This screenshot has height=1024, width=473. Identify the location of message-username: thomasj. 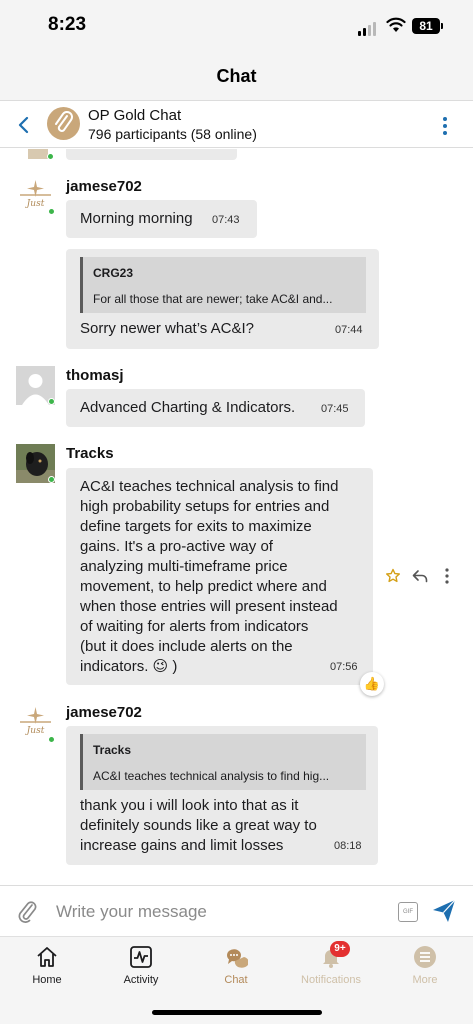
(95, 375).